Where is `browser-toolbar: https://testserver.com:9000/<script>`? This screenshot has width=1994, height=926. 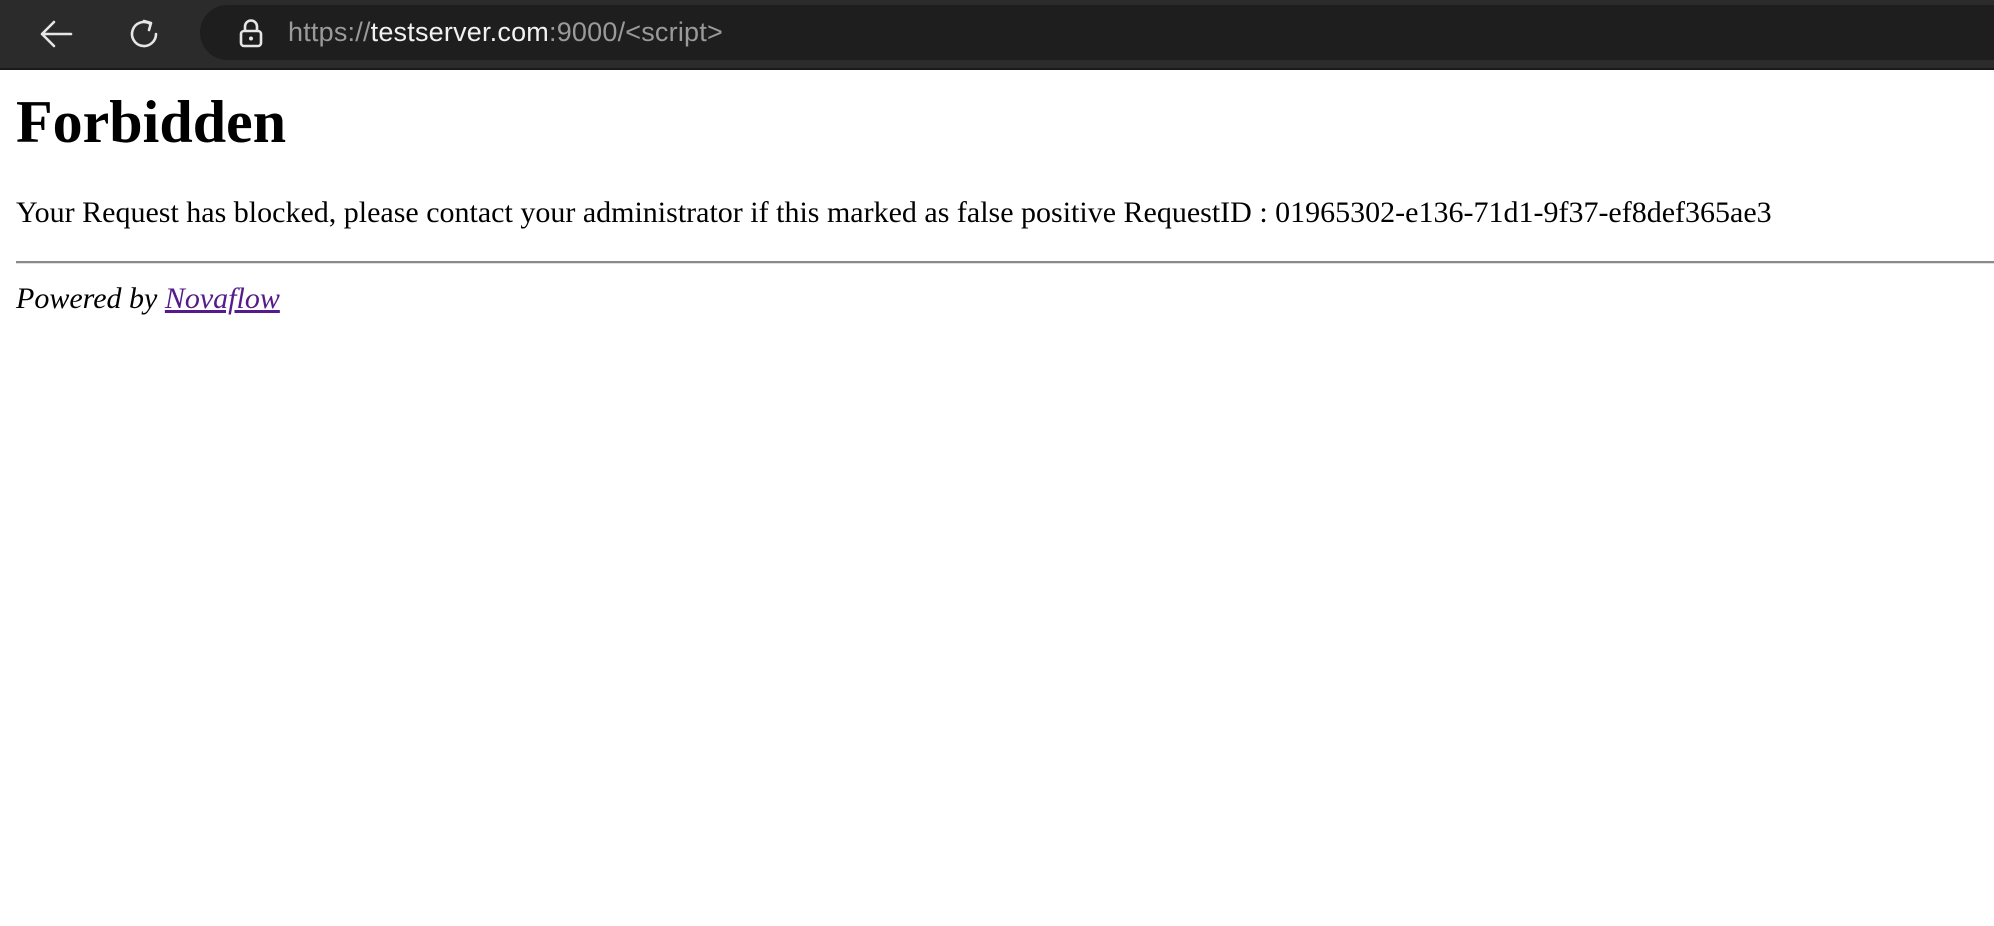 browser-toolbar: https://testserver.com:9000/<script> is located at coordinates (997, 35).